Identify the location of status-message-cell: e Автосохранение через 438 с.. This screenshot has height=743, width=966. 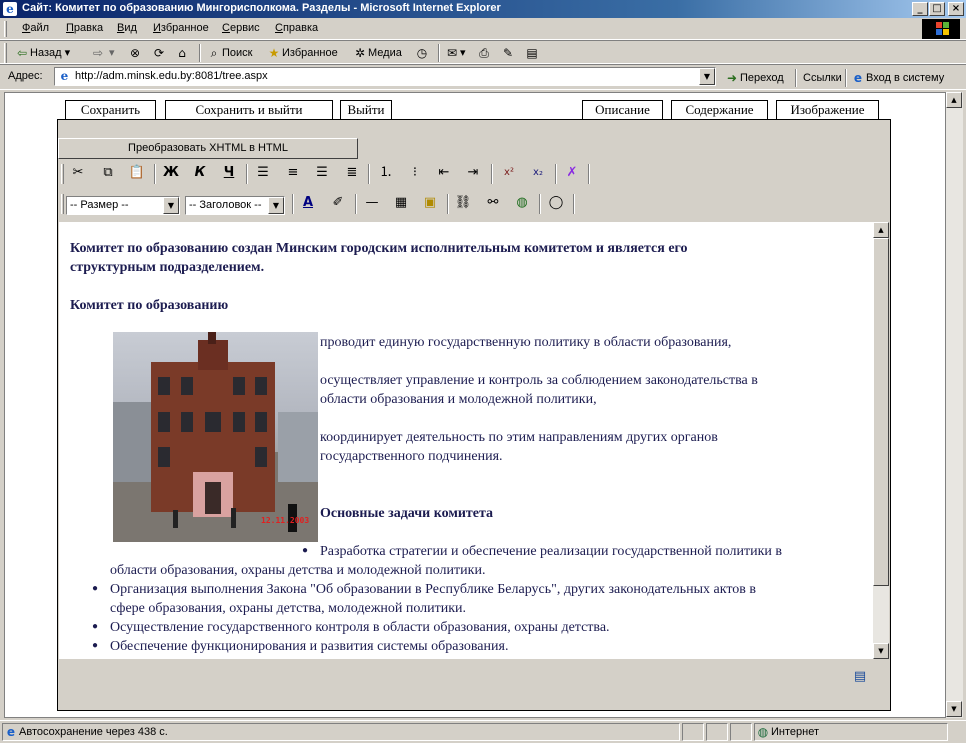
(341, 732).